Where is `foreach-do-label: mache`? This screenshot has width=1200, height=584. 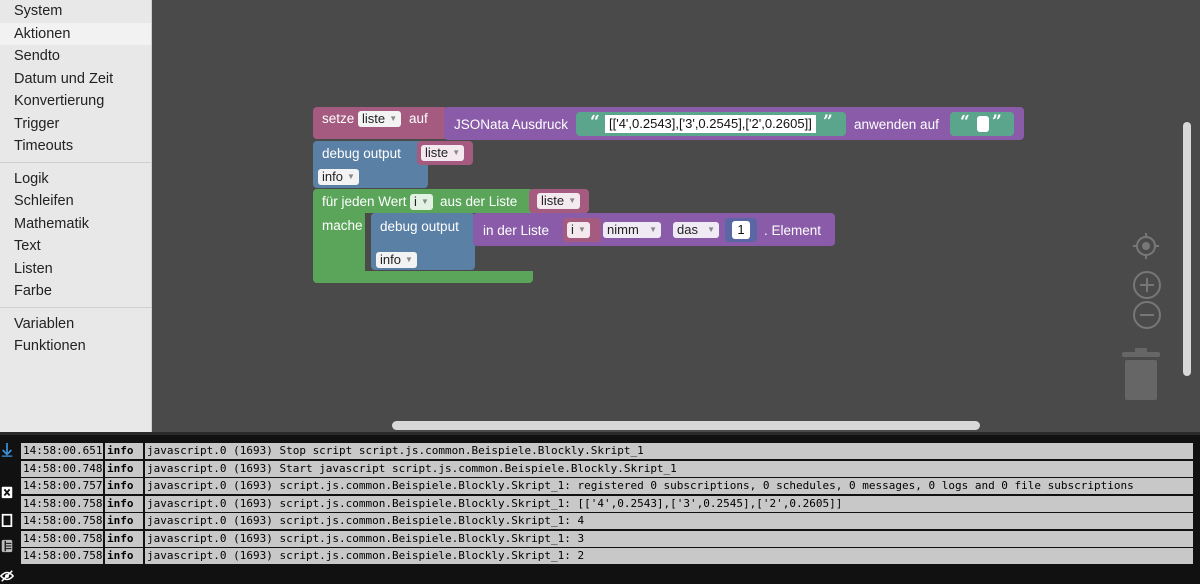
foreach-do-label: mache is located at coordinates (342, 225).